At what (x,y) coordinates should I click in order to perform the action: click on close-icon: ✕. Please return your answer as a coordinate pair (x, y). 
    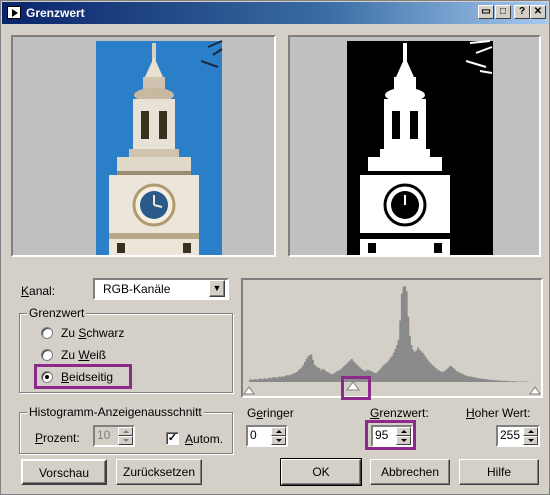
    Looking at the image, I should click on (538, 12).